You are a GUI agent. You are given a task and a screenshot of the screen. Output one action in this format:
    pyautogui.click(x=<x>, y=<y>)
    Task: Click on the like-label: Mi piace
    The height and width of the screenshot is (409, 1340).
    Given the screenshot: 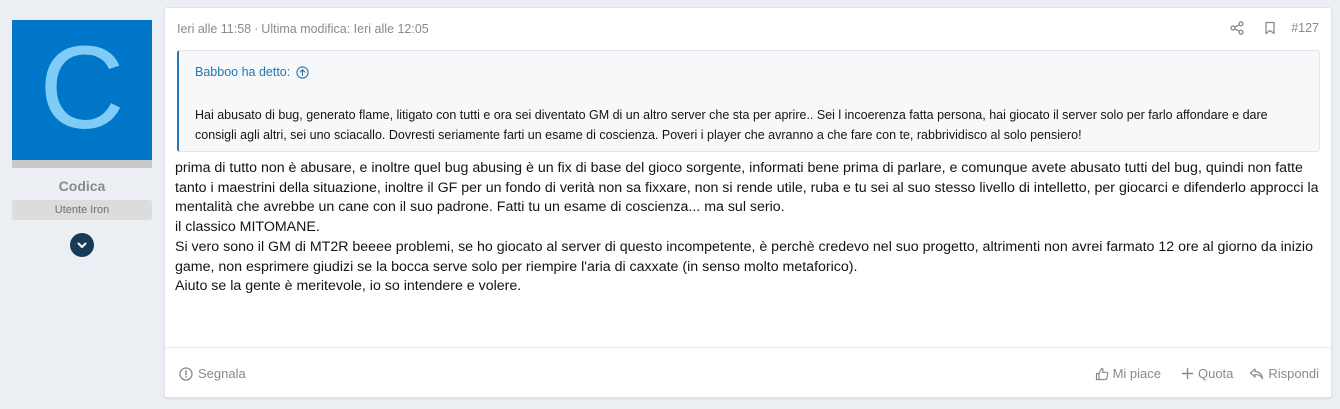 What is the action you would take?
    pyautogui.click(x=1136, y=373)
    